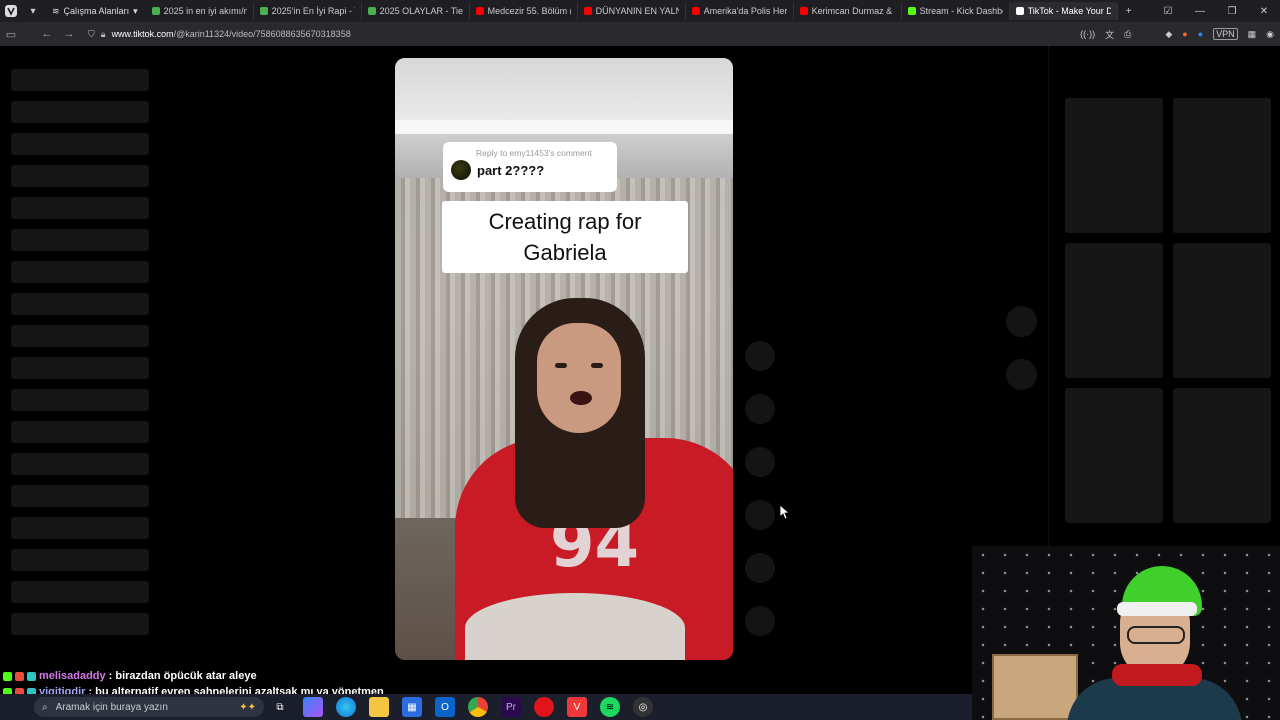 Image resolution: width=1280 pixels, height=720 pixels. Describe the element at coordinates (346, 707) in the screenshot. I see `edge-icon` at that location.